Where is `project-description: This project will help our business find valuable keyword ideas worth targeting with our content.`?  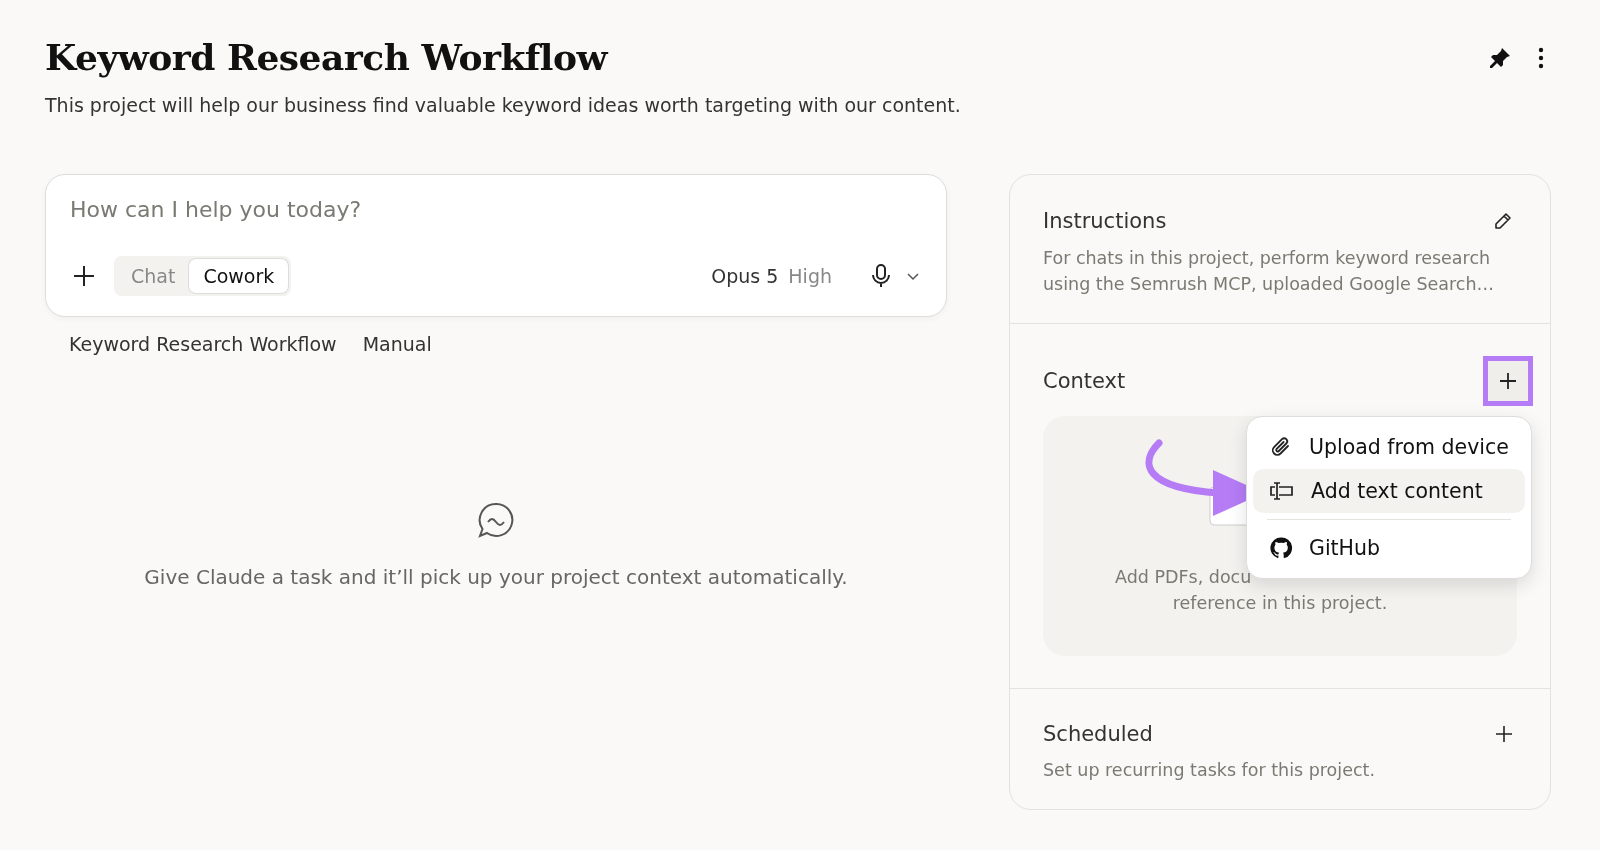
project-description: This project will help our business find valuable keyword ideas worth targeting with our content. is located at coordinates (503, 105).